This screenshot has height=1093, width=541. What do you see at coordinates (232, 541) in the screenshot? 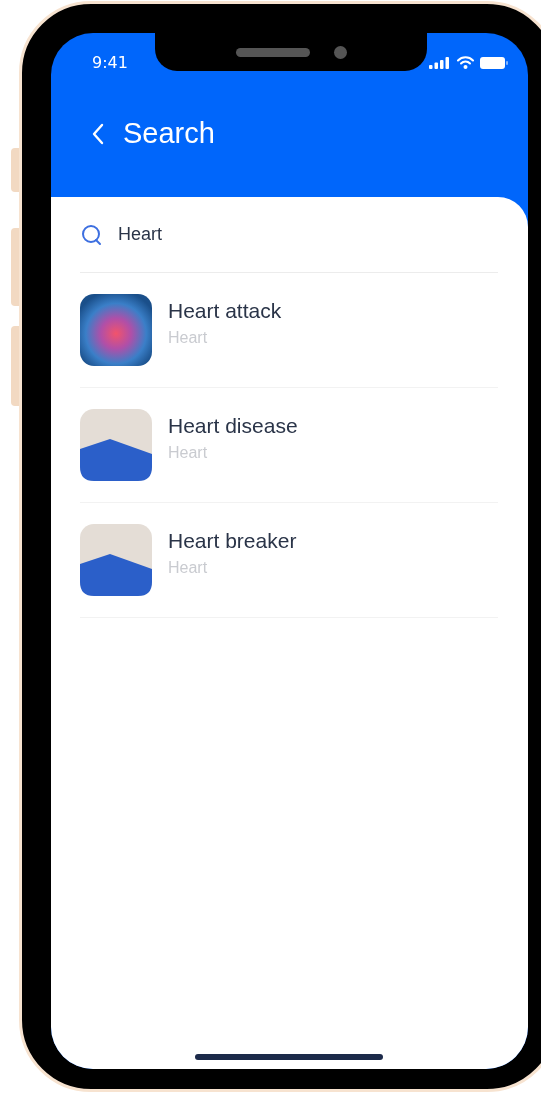
I see `result-title: Heart breaker` at bounding box center [232, 541].